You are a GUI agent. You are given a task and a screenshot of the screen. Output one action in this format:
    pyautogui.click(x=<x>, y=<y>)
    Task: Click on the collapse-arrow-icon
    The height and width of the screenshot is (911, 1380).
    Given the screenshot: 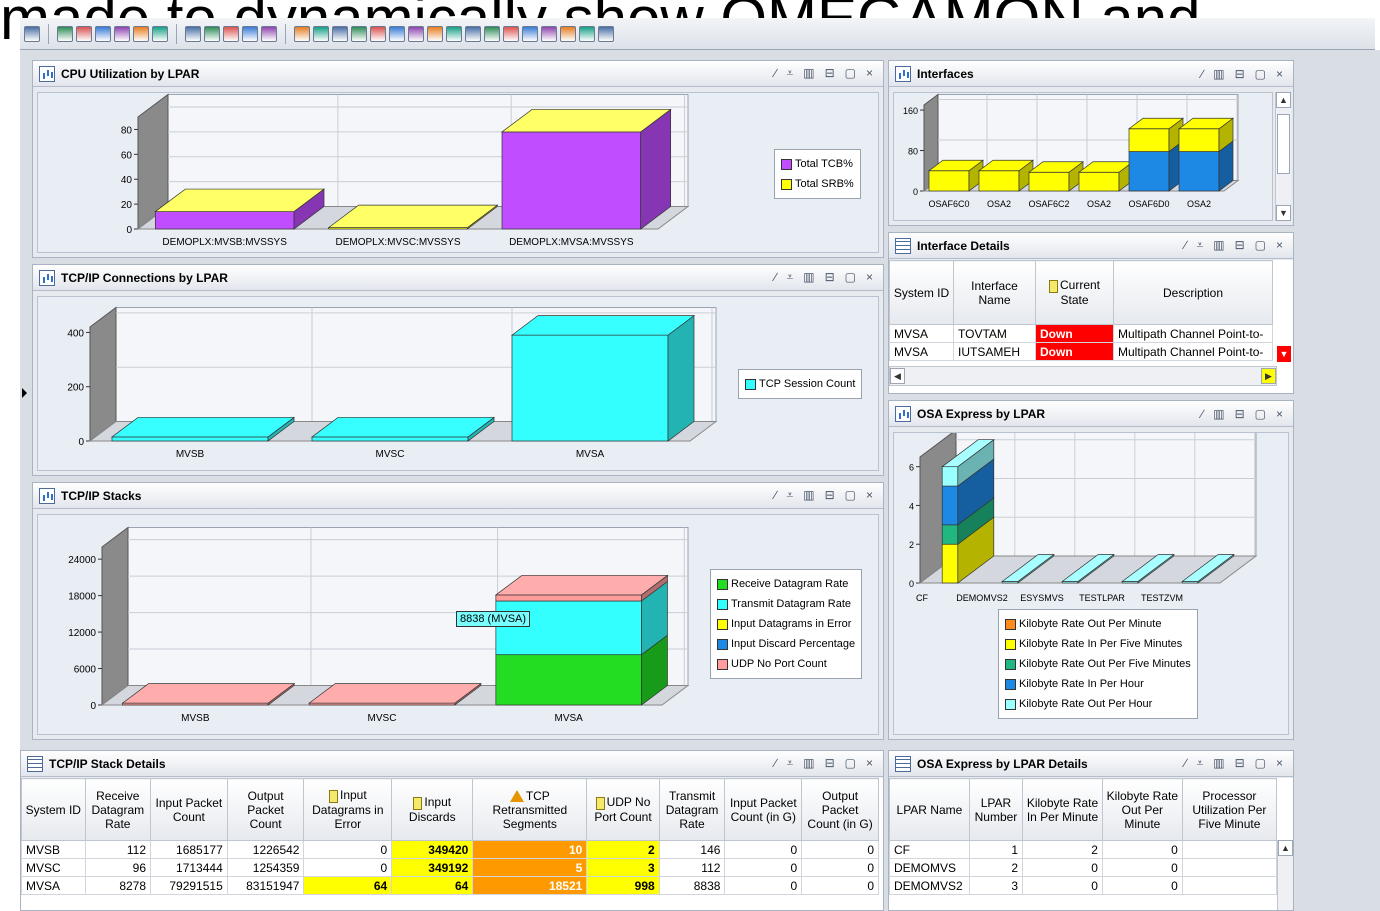 What is the action you would take?
    pyautogui.click(x=24, y=393)
    